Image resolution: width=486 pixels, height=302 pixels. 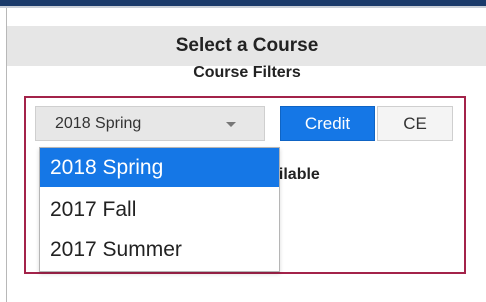 I want to click on term-option: 2017 Fall, so click(x=159, y=209).